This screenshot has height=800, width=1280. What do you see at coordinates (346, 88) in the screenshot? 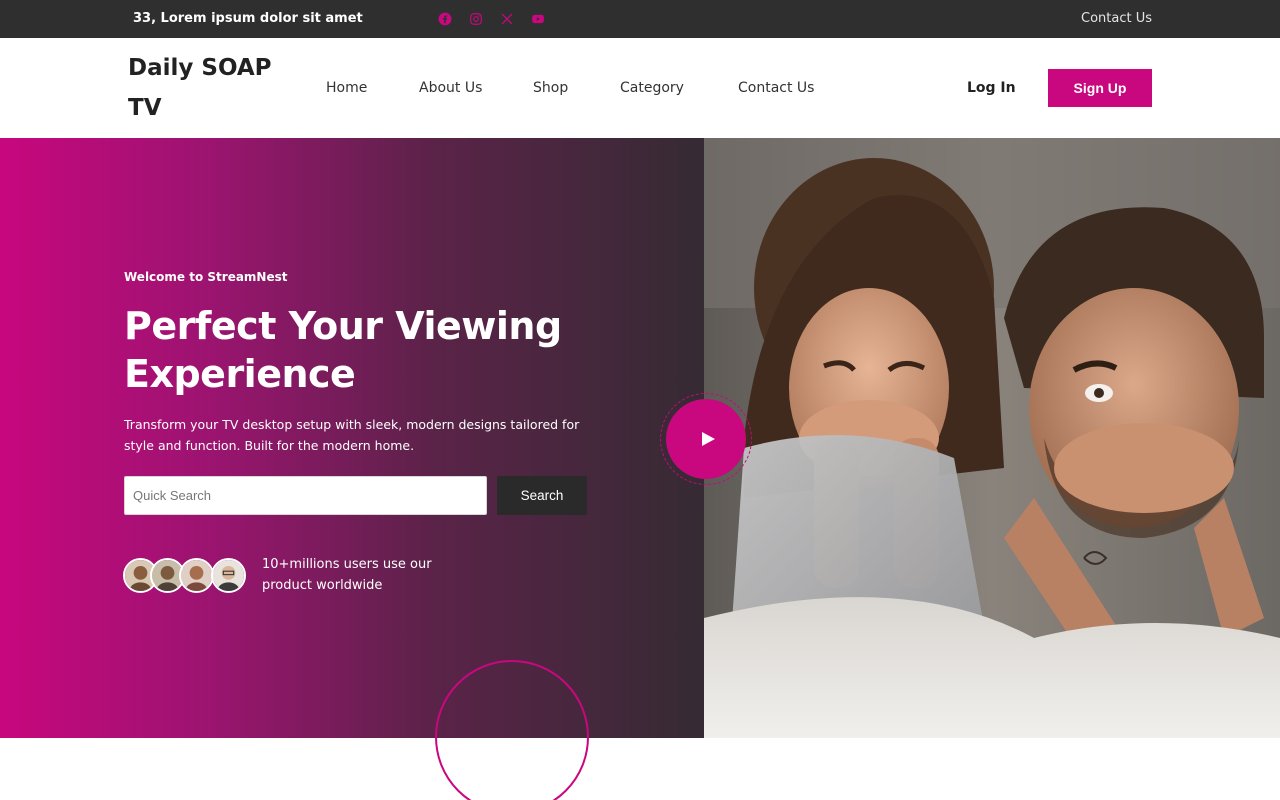
I see `nav-home: Home` at bounding box center [346, 88].